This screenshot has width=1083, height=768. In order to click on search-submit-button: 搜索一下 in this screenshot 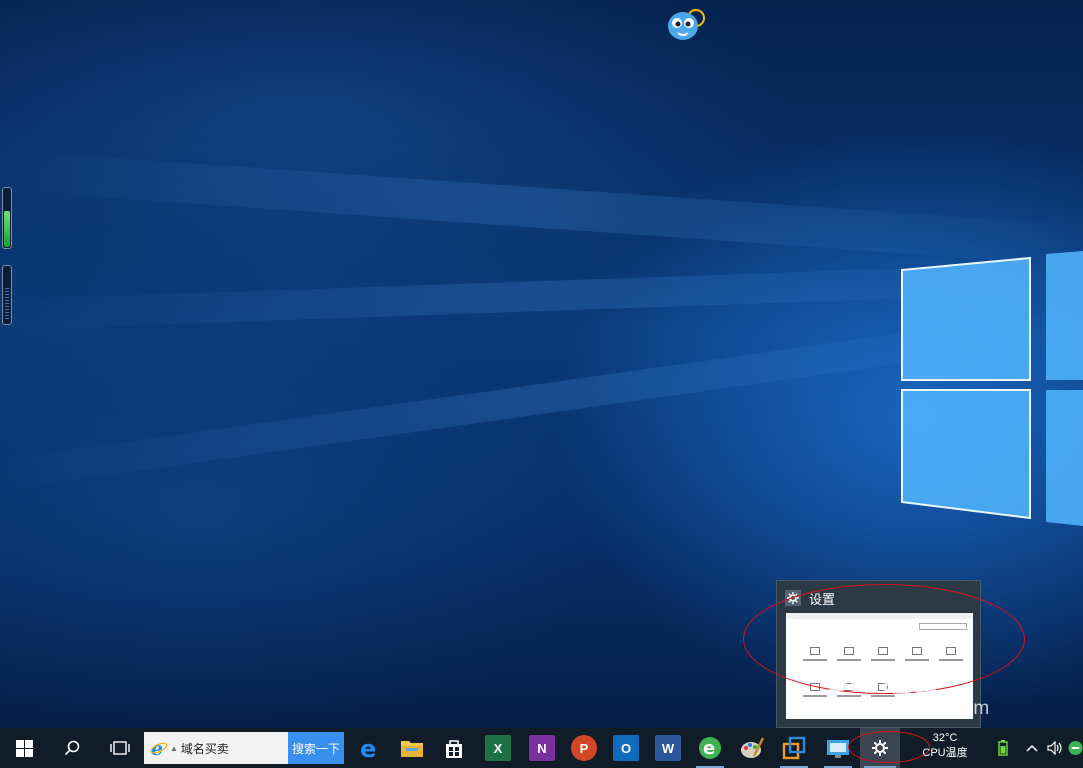, I will do `click(316, 748)`.